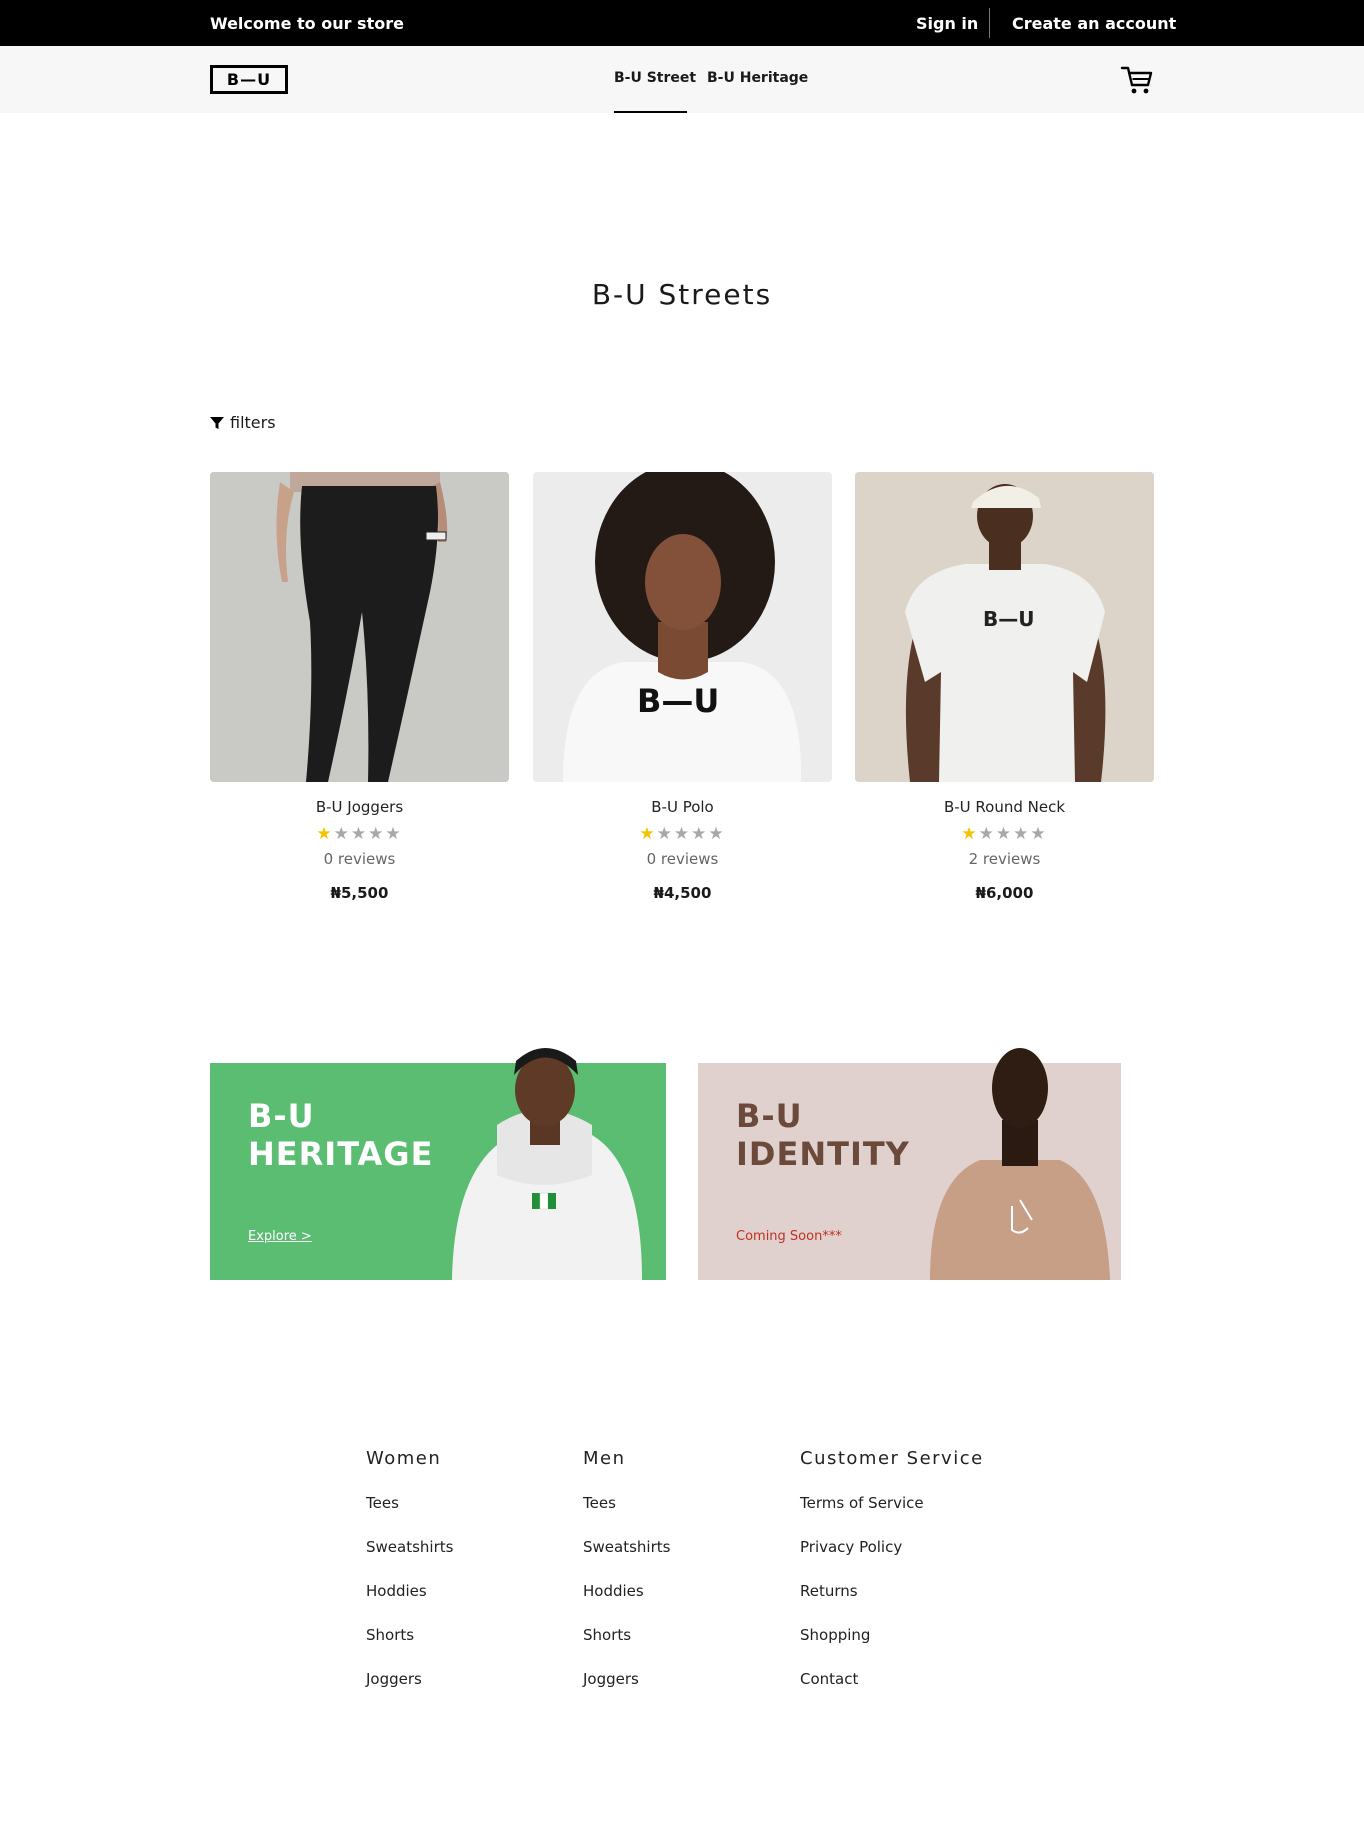 The height and width of the screenshot is (1822, 1364). I want to click on banner-title-line: HERITAGE, so click(341, 1154).